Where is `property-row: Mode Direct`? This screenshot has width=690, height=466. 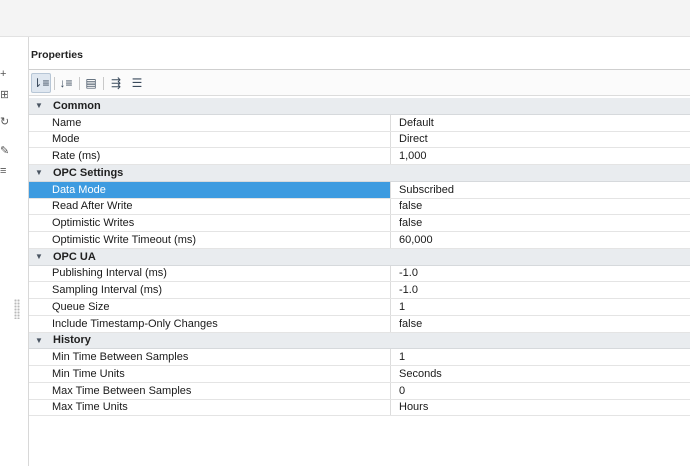
property-row: Mode Direct is located at coordinates (359, 140).